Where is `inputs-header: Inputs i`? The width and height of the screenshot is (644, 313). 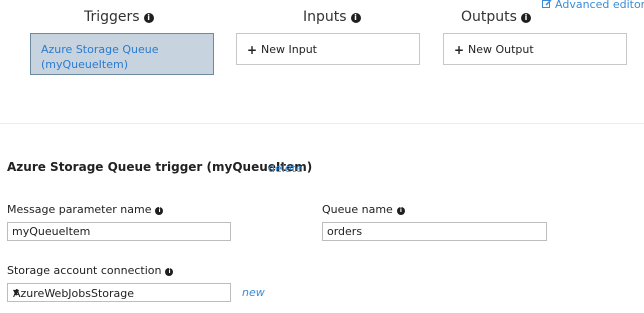
inputs-header: Inputs i is located at coordinates (332, 17).